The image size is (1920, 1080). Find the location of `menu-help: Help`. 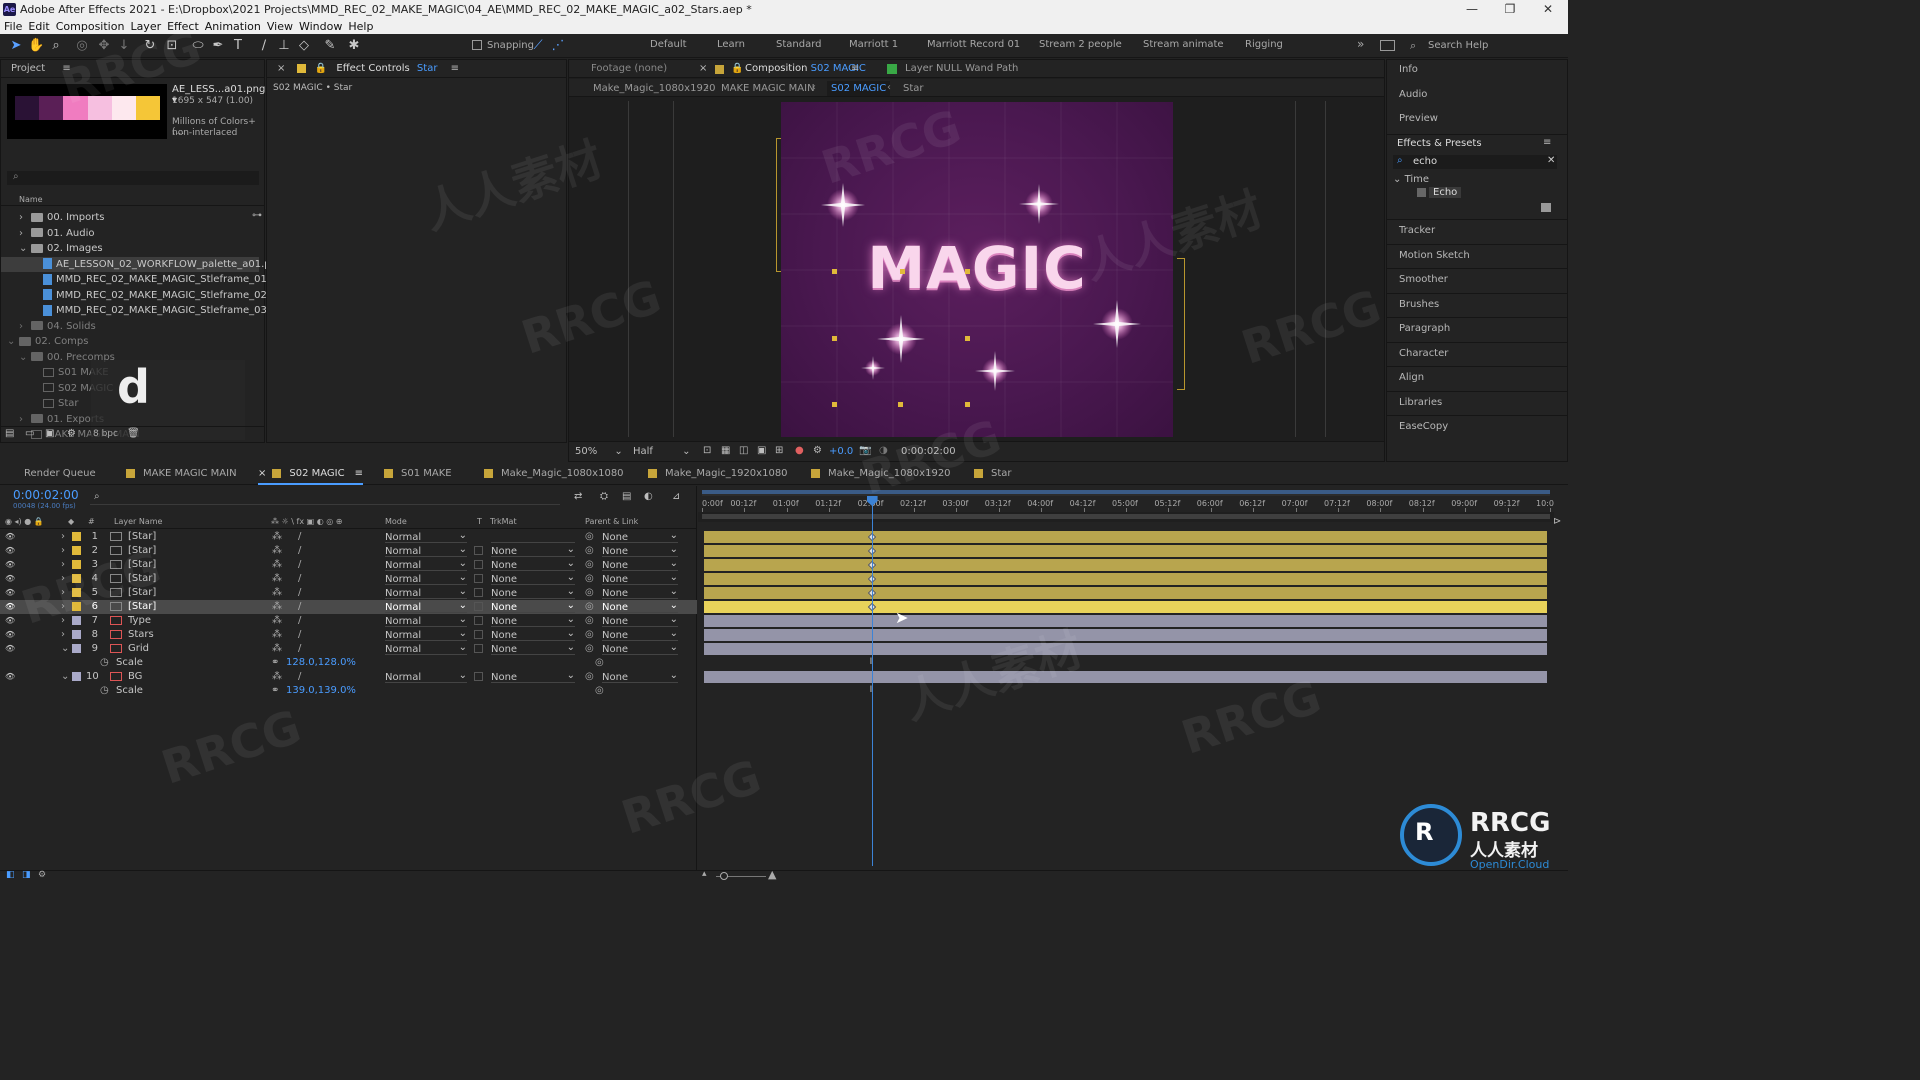

menu-help: Help is located at coordinates (360, 26).